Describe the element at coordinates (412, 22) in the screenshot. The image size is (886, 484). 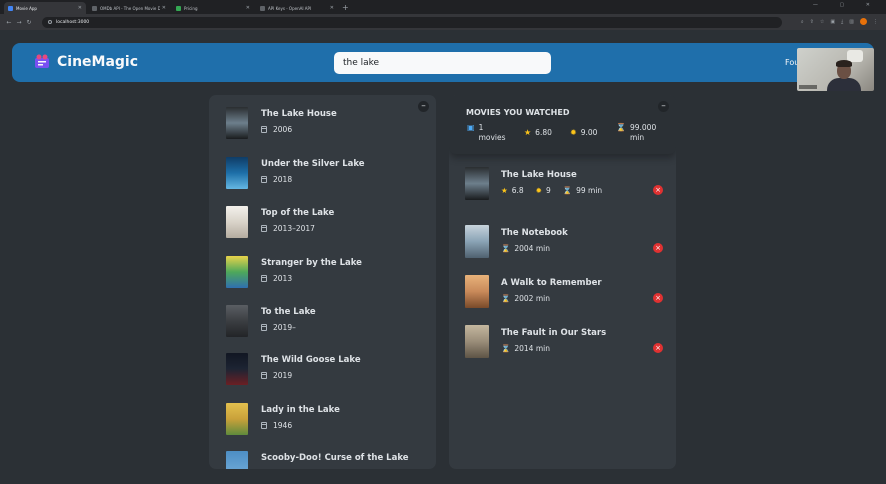
I see `url-field: localhost:3000` at that location.